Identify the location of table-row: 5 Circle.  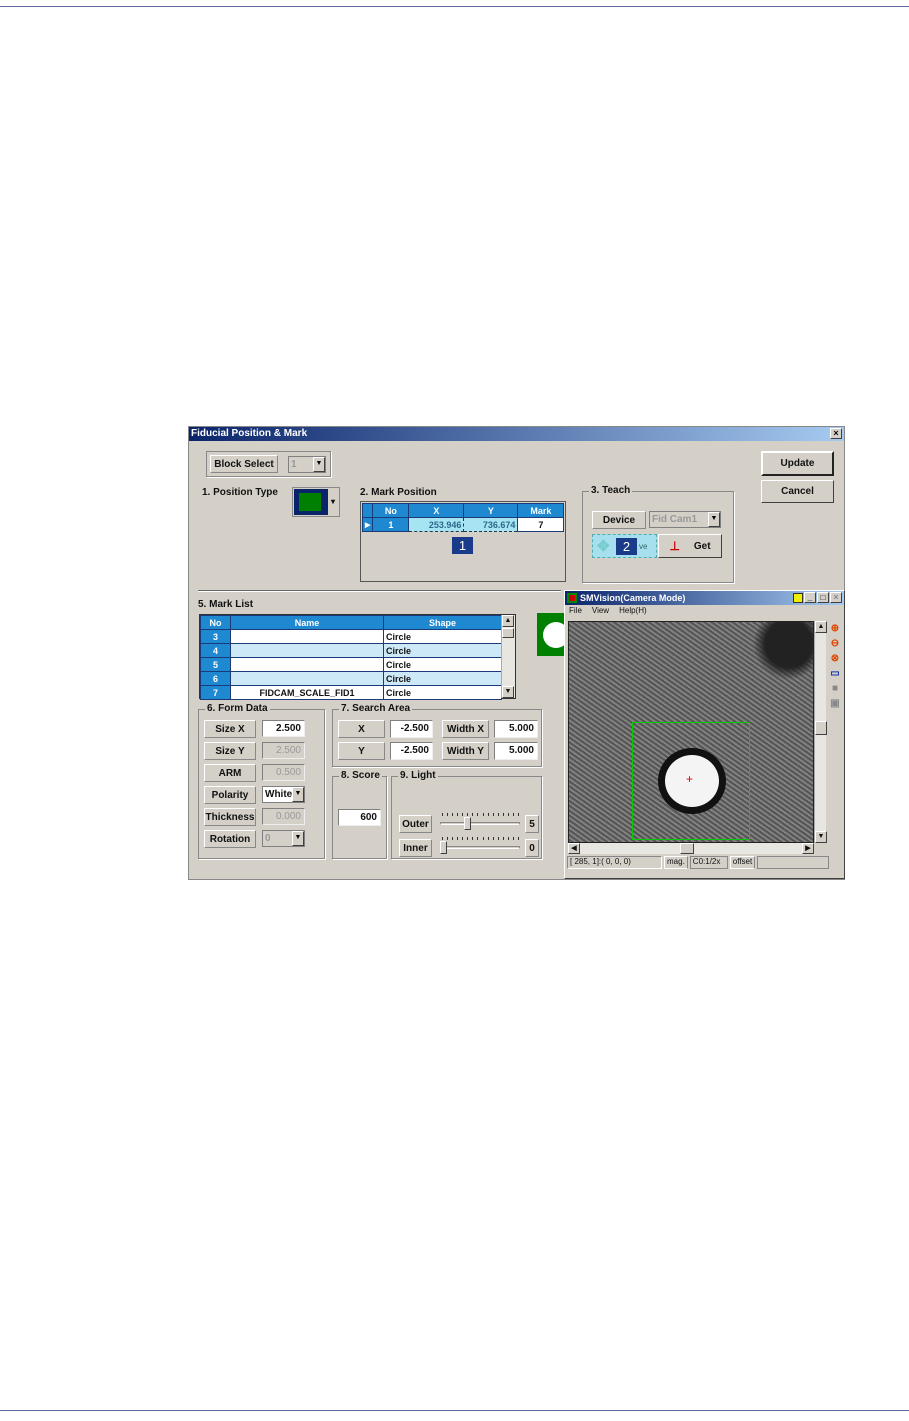
(351, 664).